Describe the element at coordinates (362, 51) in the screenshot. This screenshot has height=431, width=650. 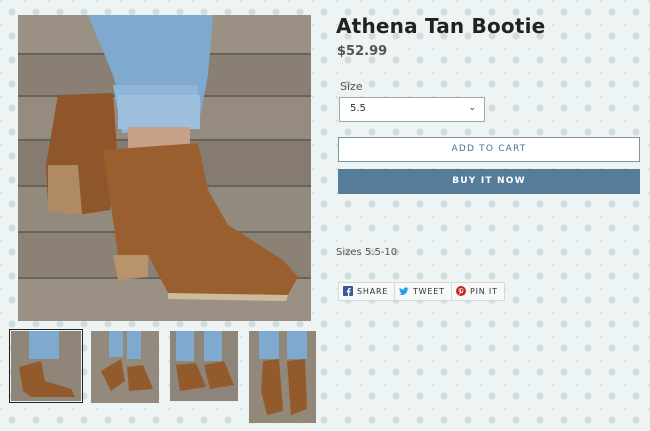
I see `product-price: $52.99` at that location.